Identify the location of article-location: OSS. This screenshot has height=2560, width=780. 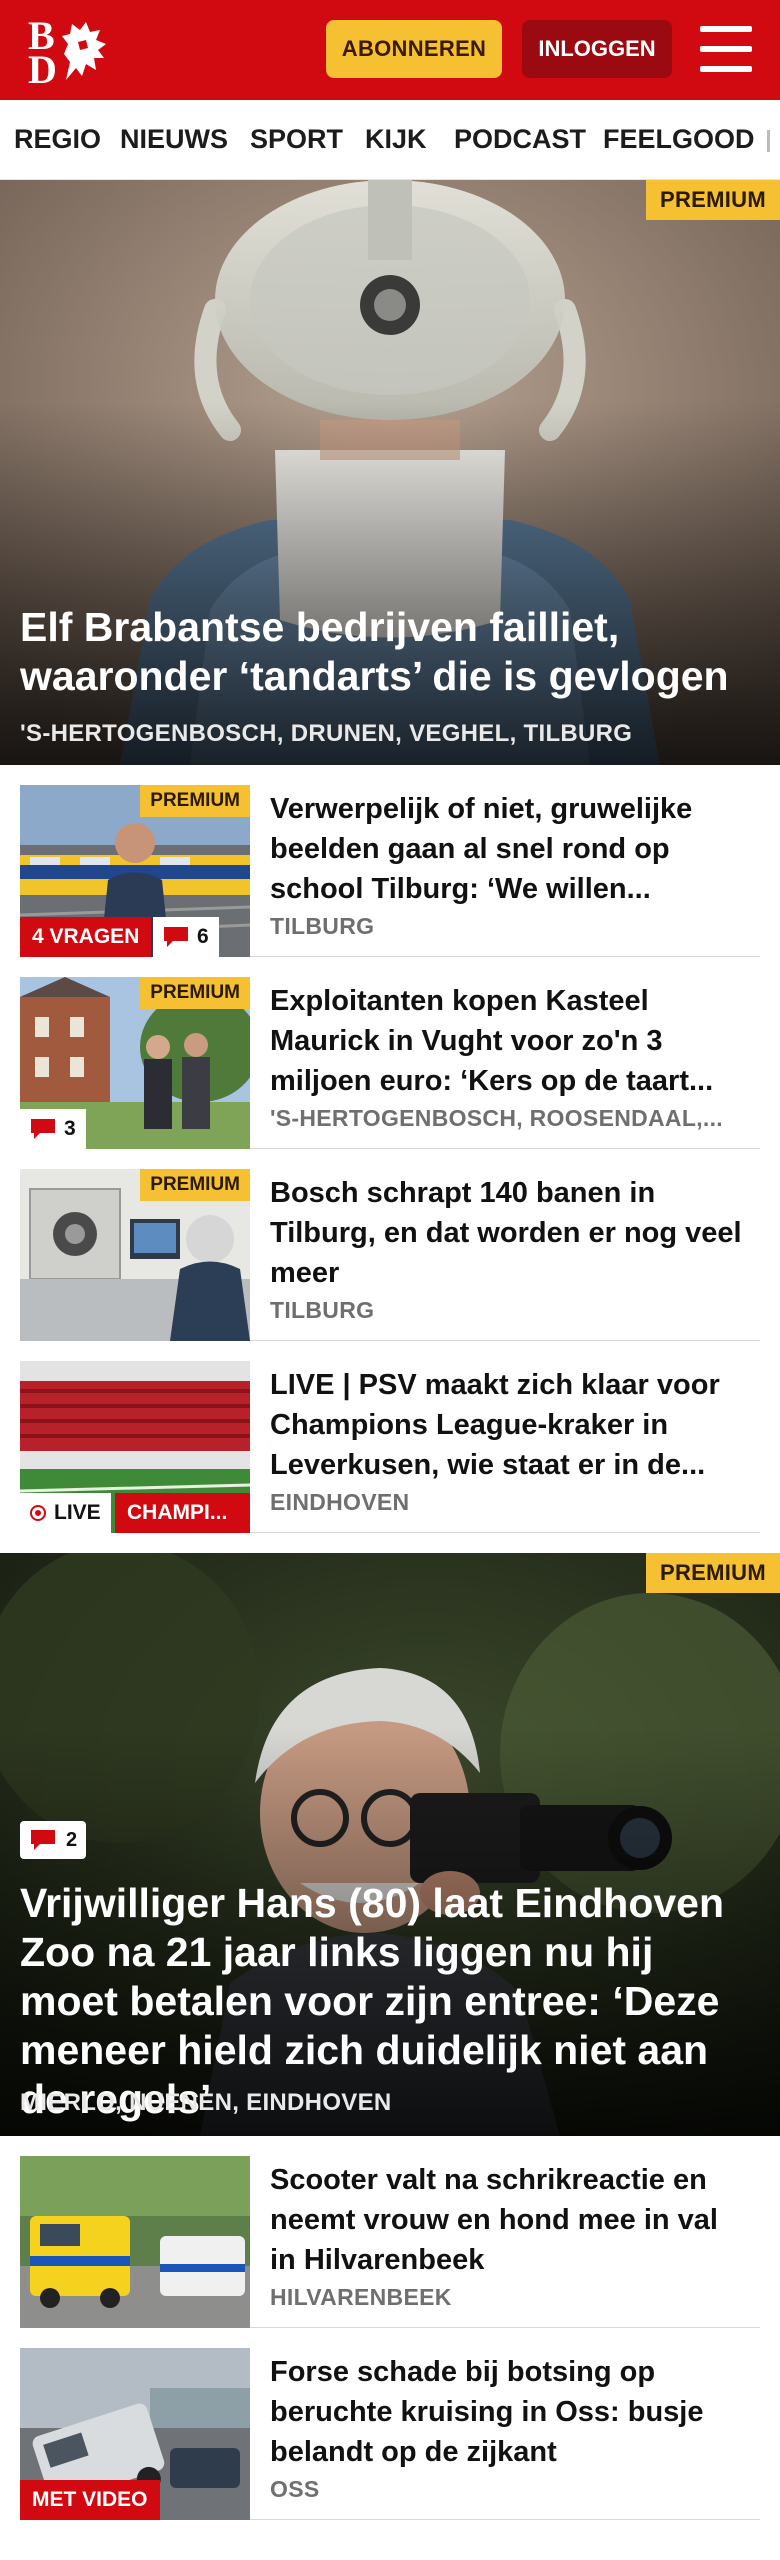
(295, 2489).